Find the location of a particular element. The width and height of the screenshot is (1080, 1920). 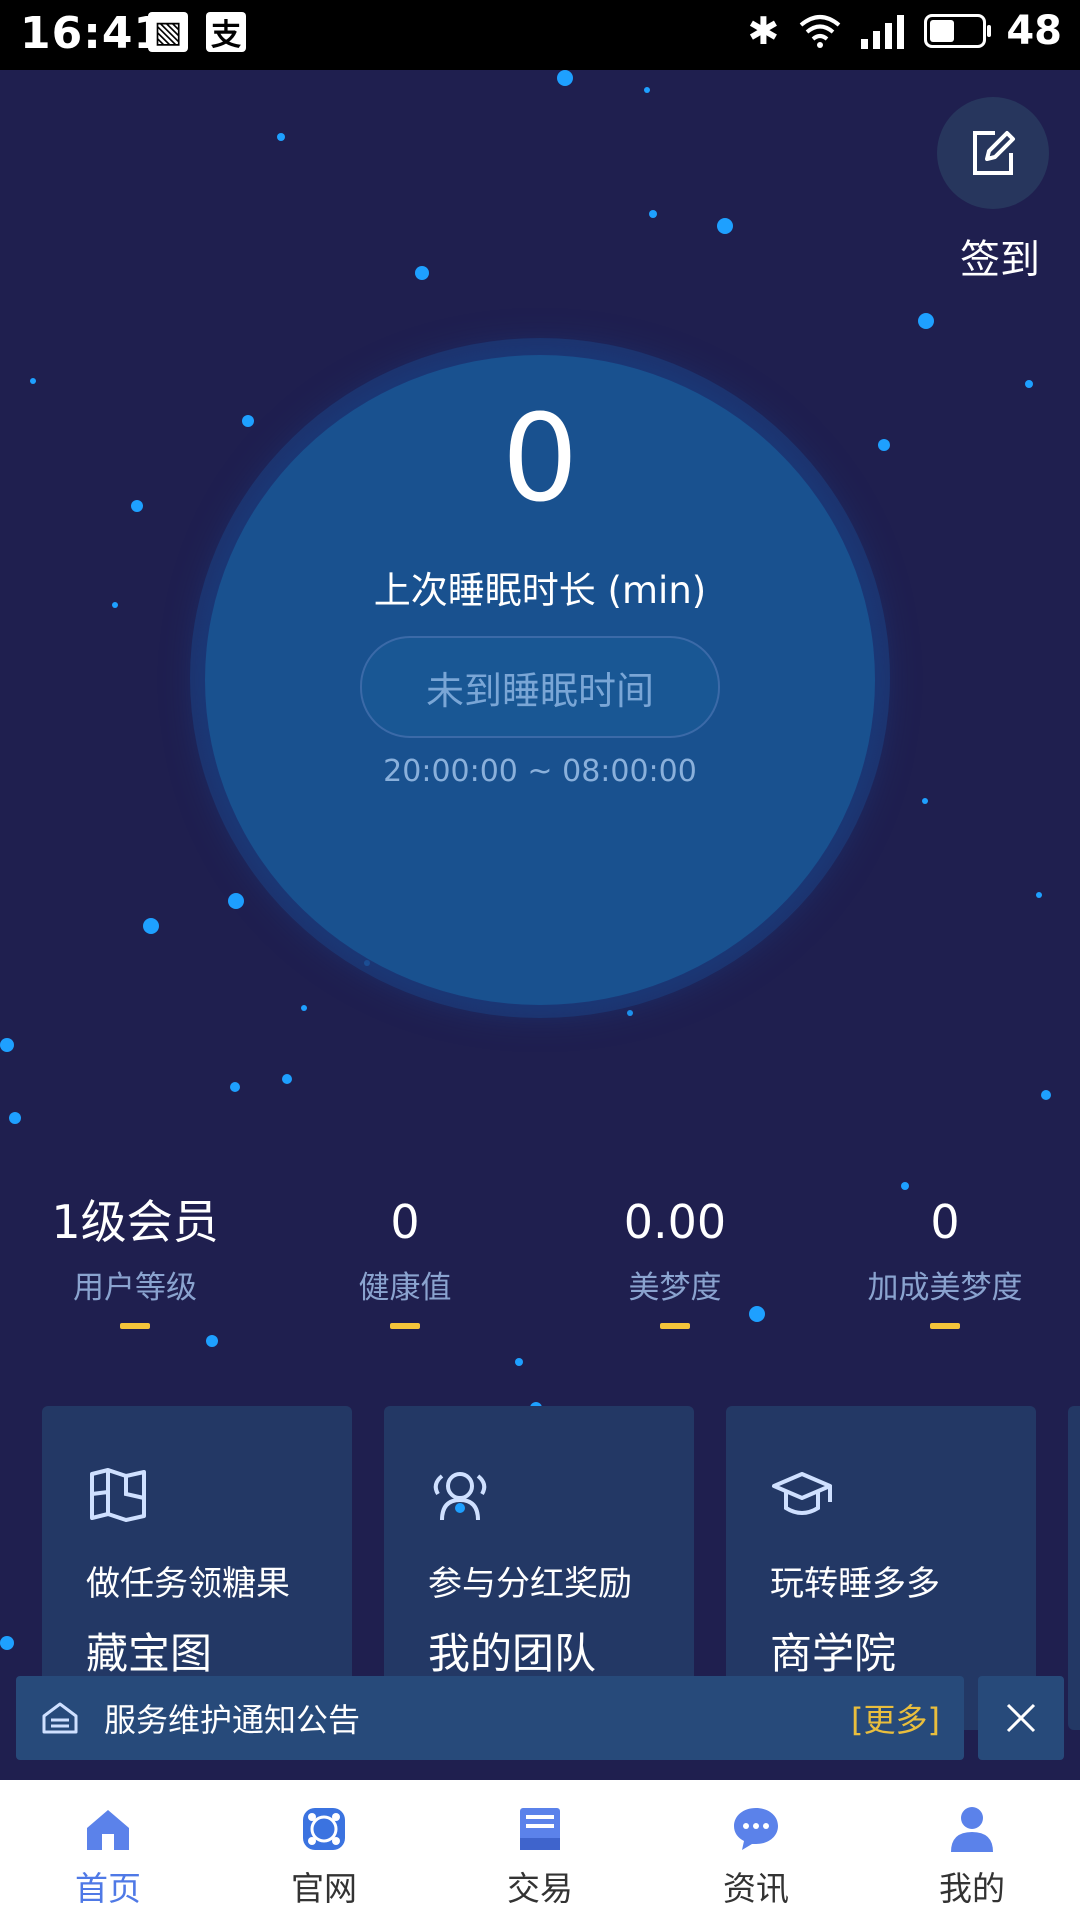

sleep-status-button: 未到睡眠时间 is located at coordinates (540, 687).